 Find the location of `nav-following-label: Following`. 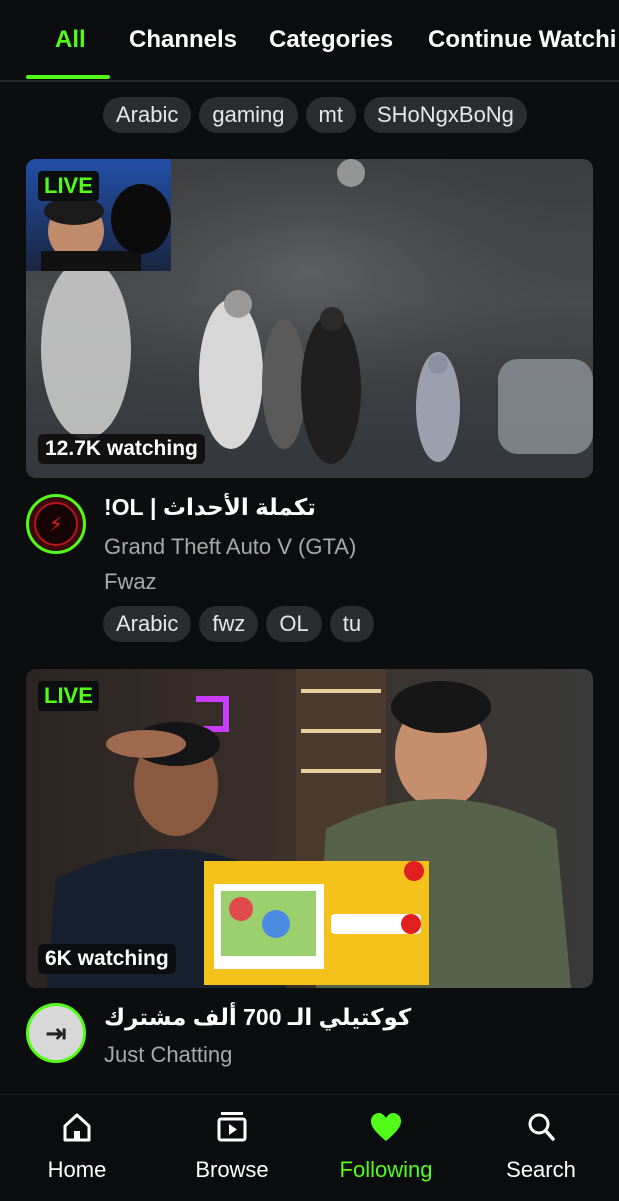

nav-following-label: Following is located at coordinates (386, 1169).